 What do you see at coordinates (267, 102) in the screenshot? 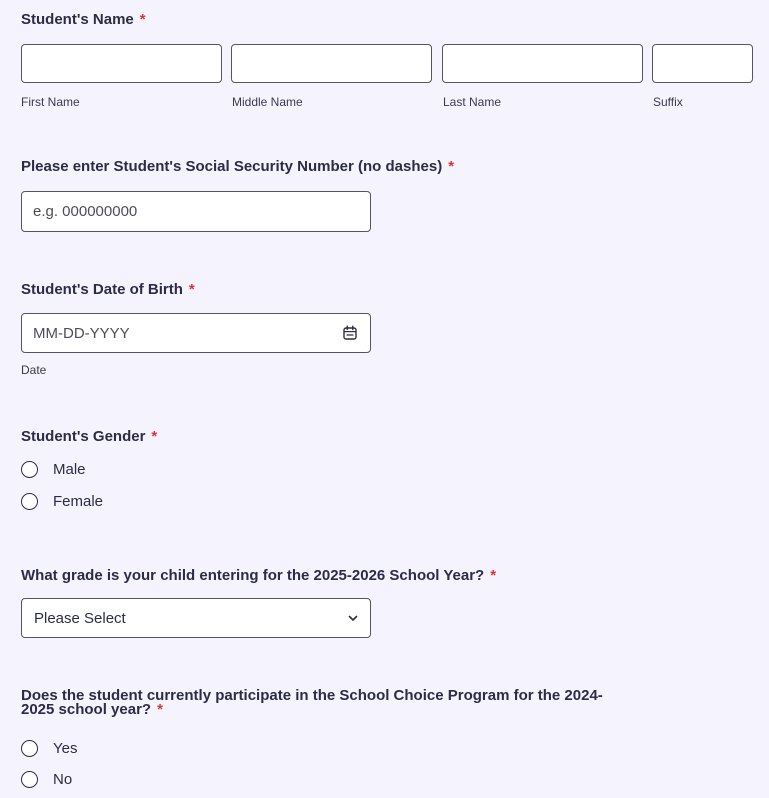
I see `middle-name-sublabel: Middle Name` at bounding box center [267, 102].